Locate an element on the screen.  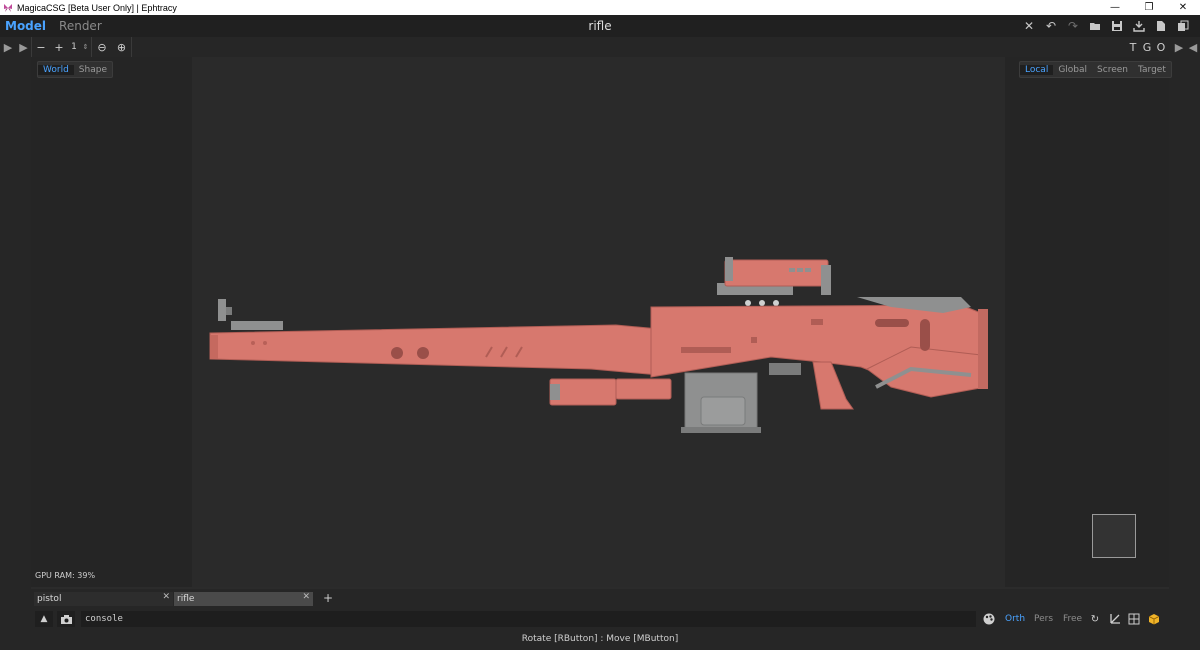
tab-pistol: pistol ✕ is located at coordinates (103, 599).